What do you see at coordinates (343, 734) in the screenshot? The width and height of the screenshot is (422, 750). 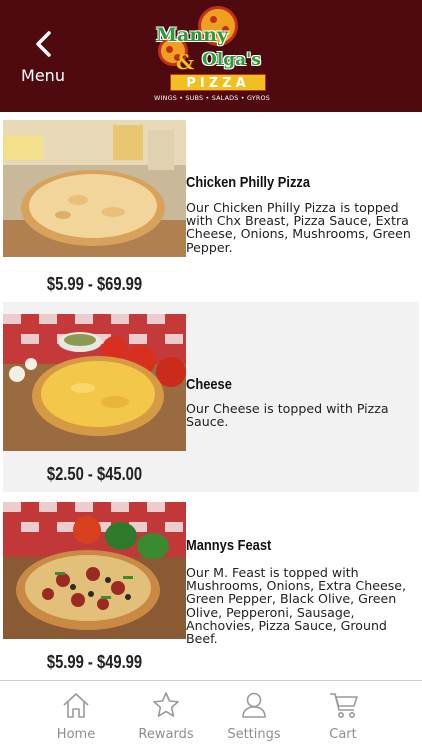 I see `tab-cart-label: Cart` at bounding box center [343, 734].